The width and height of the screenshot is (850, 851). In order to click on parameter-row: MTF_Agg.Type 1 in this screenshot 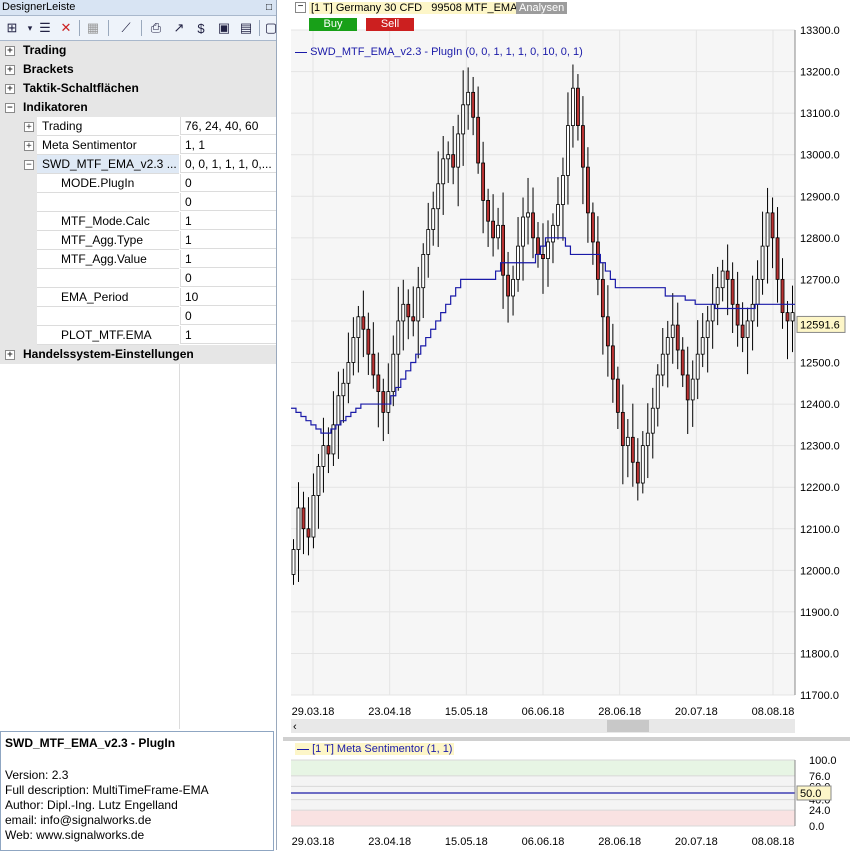, I will do `click(138, 240)`.